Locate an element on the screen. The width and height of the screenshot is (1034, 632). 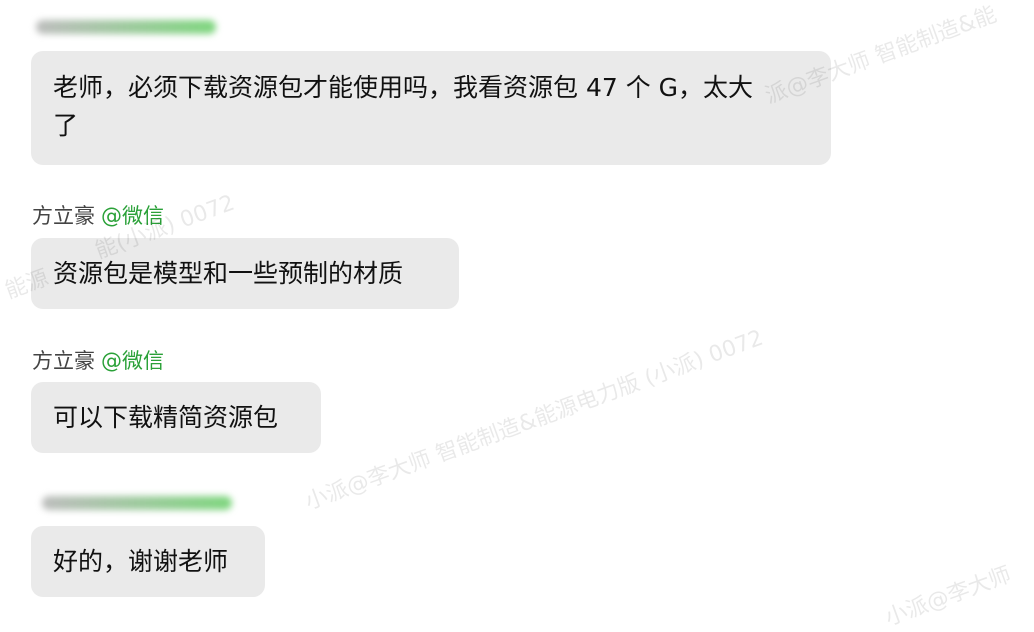
message-text: 资源包是模型和一些预制的材质 is located at coordinates (228, 273).